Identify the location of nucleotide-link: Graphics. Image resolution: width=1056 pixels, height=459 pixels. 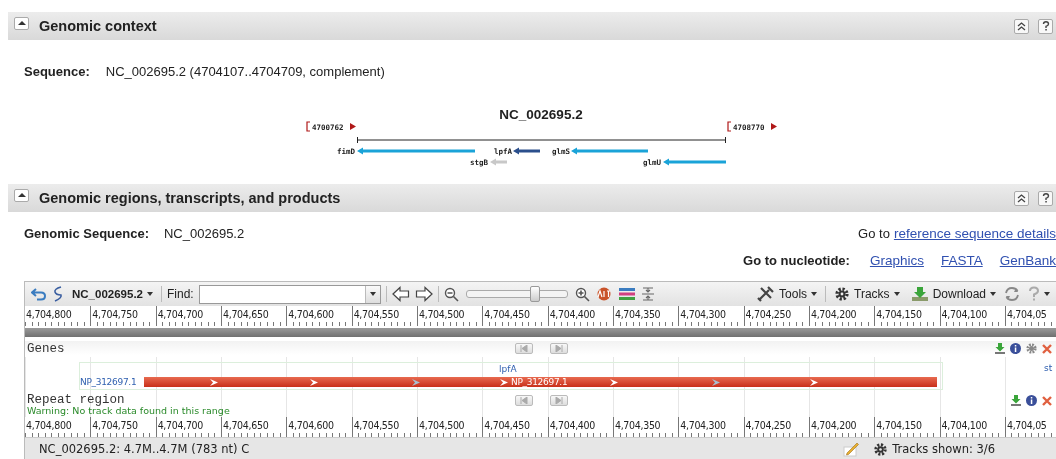
(896, 260).